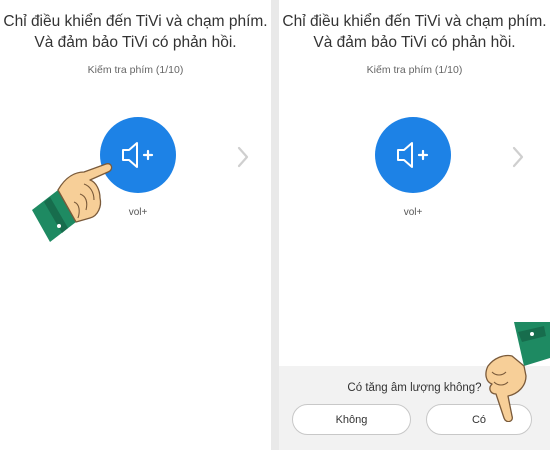 The image size is (550, 450). Describe the element at coordinates (479, 419) in the screenshot. I see `yes-button: Có` at that location.